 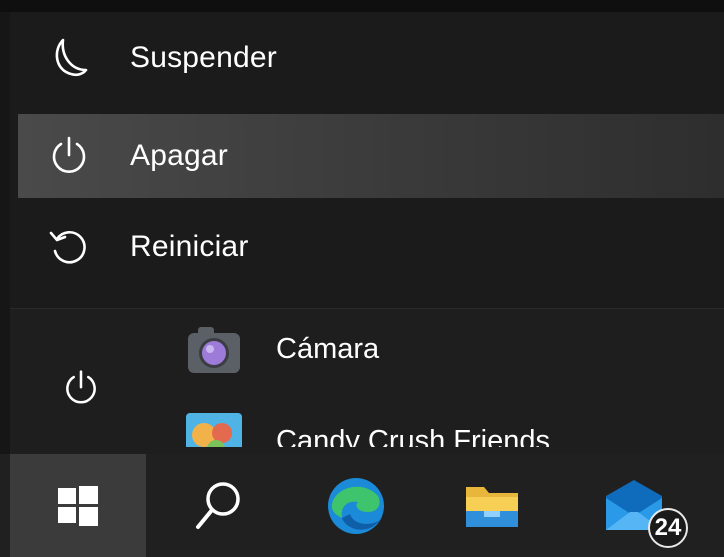 What do you see at coordinates (203, 57) in the screenshot?
I see `menu-item-label: Suspender` at bounding box center [203, 57].